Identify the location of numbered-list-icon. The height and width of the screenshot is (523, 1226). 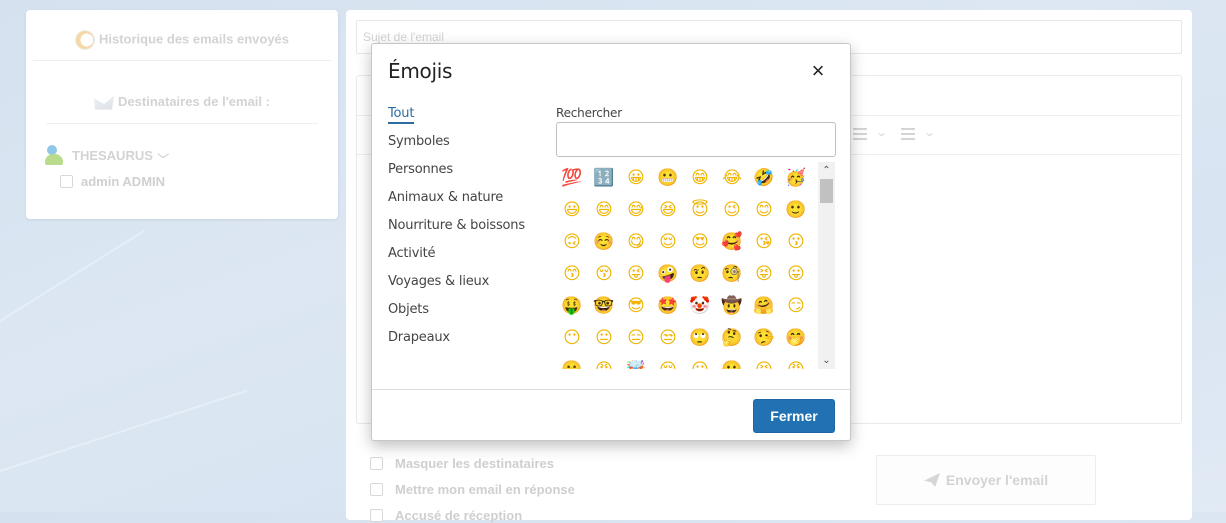
(908, 134).